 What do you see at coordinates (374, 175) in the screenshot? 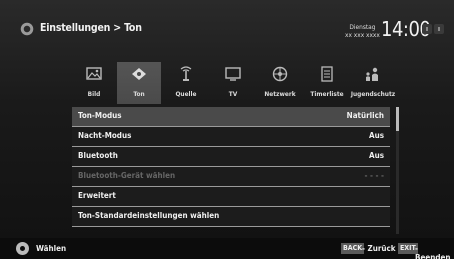
I see `setting-value: - - - -` at bounding box center [374, 175].